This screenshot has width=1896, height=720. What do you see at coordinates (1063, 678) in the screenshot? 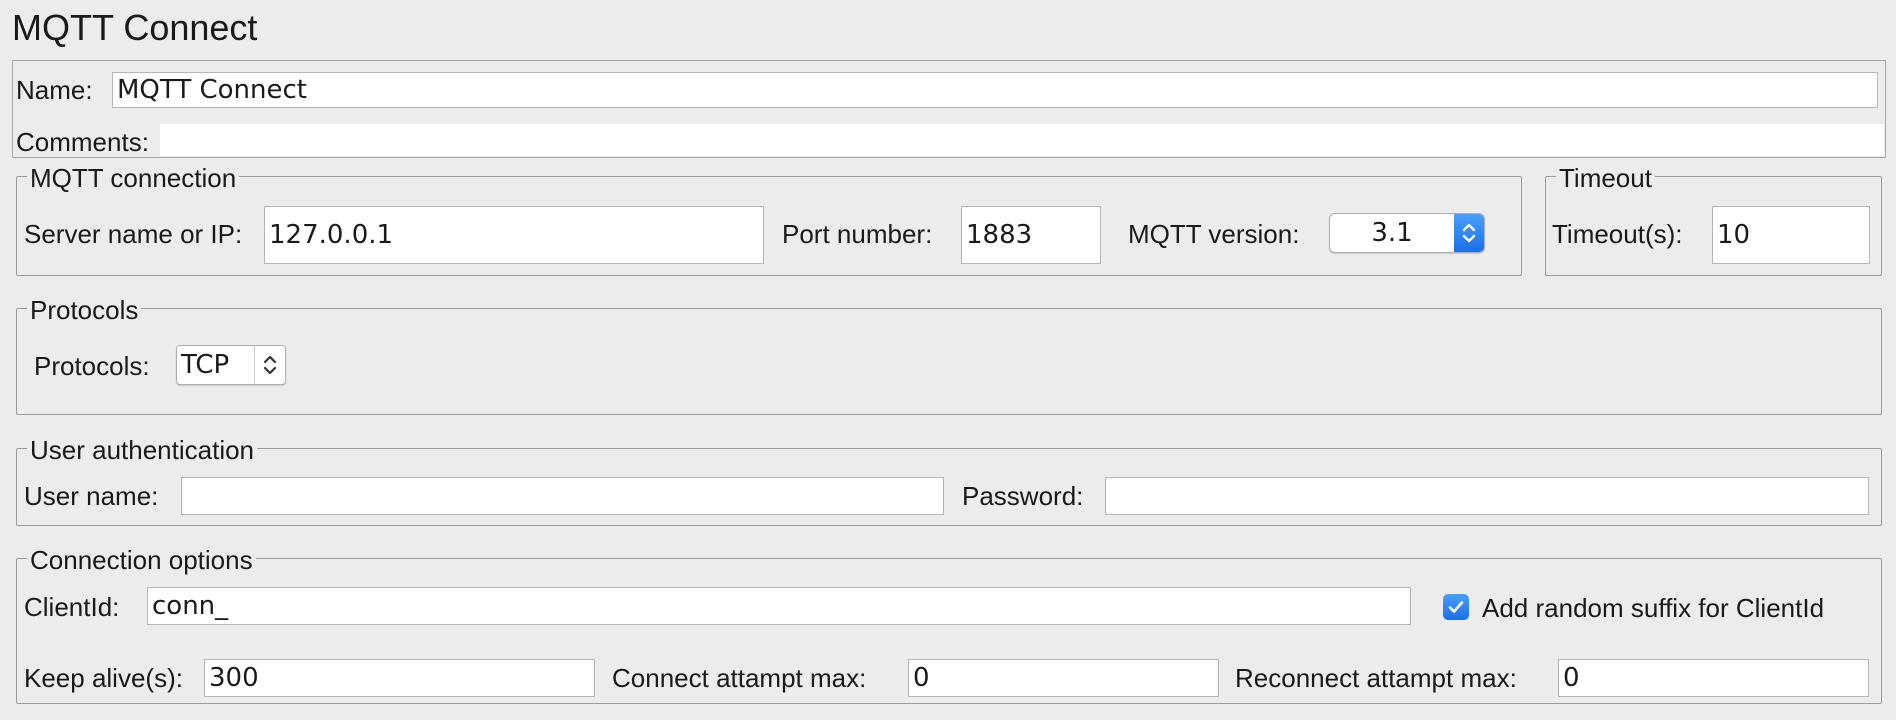
I see `connect-max-field: 0` at bounding box center [1063, 678].